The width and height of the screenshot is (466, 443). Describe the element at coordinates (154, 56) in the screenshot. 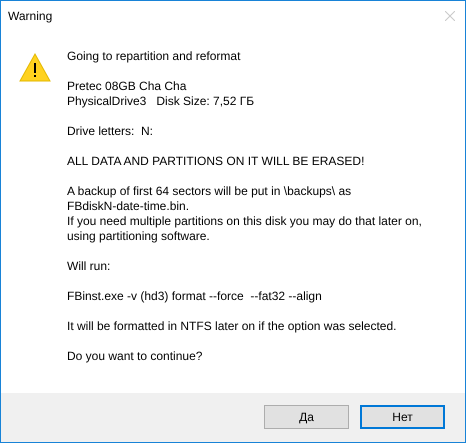

I see `message-text: Going to repartition and reformat` at that location.